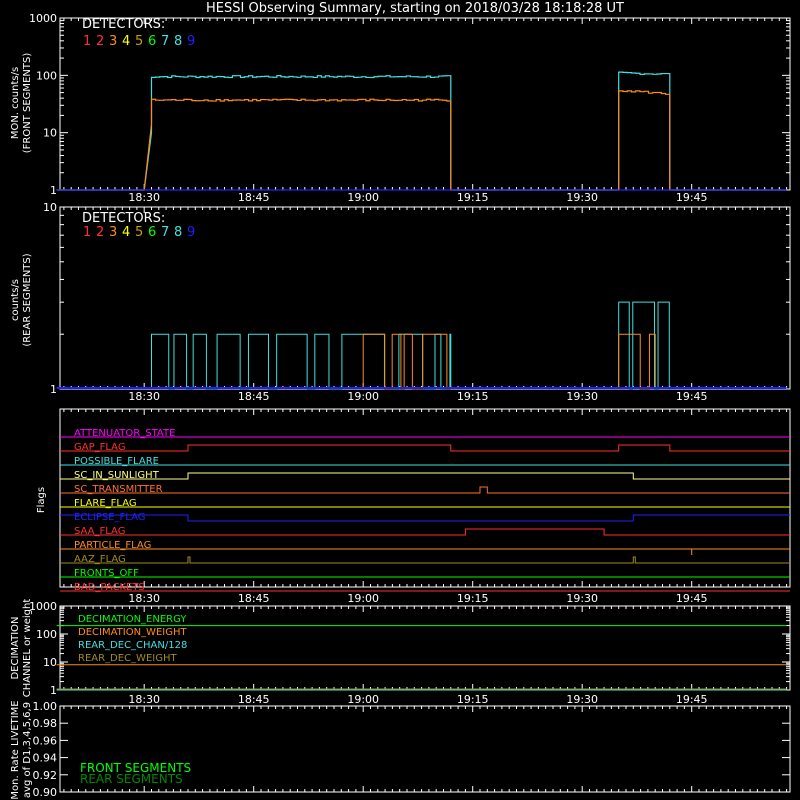 This screenshot has width=800, height=800. I want to click on panel3-ylabel: Flags, so click(41, 500).